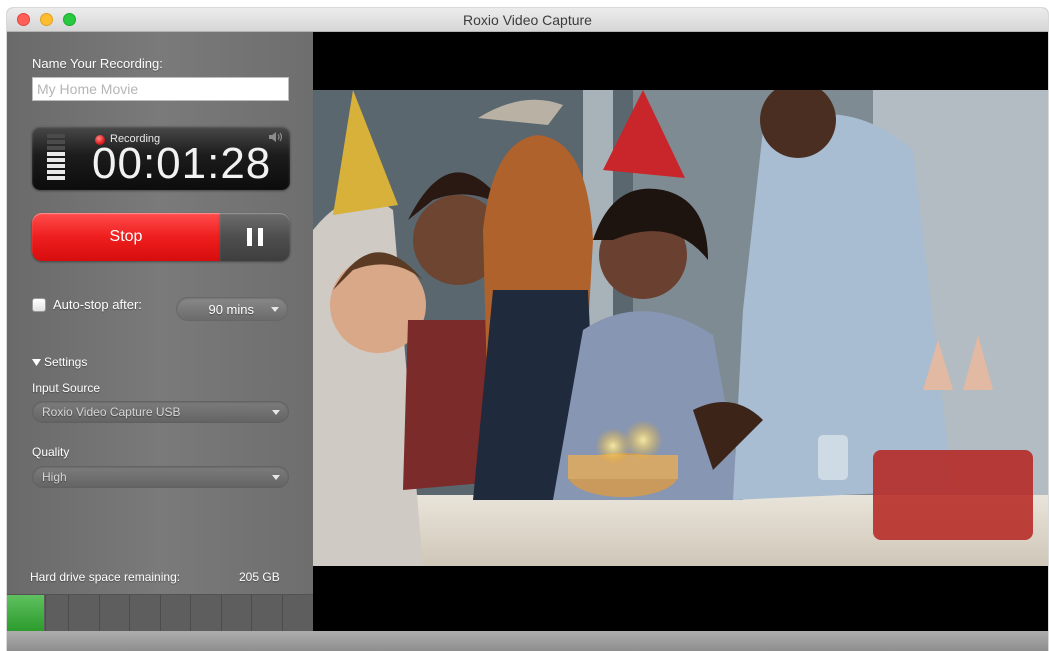 The image size is (1049, 651). Describe the element at coordinates (182, 163) in the screenshot. I see `elapsed-time: 00:01:28` at that location.